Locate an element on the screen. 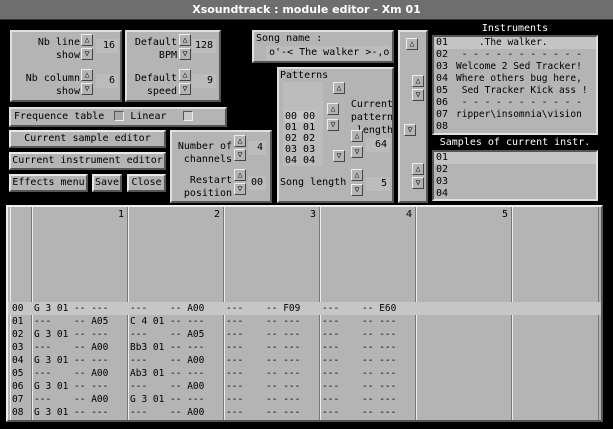 This screenshot has height=429, width=613. channel-number: 3 is located at coordinates (312, 214).